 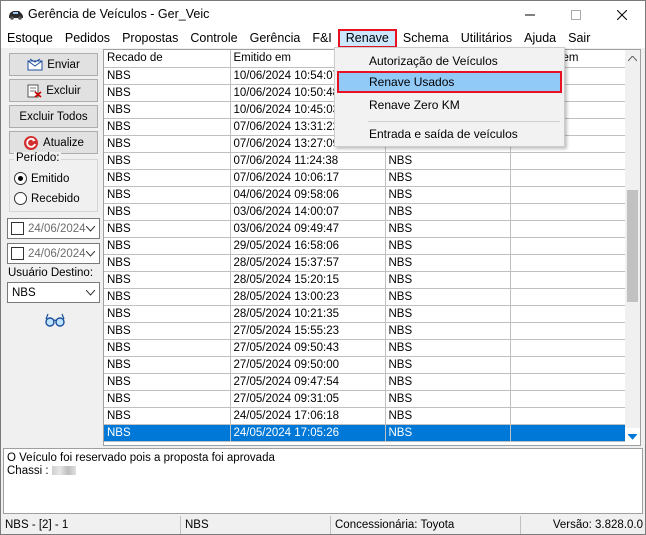 I want to click on date-from-checkbox, so click(x=17, y=228).